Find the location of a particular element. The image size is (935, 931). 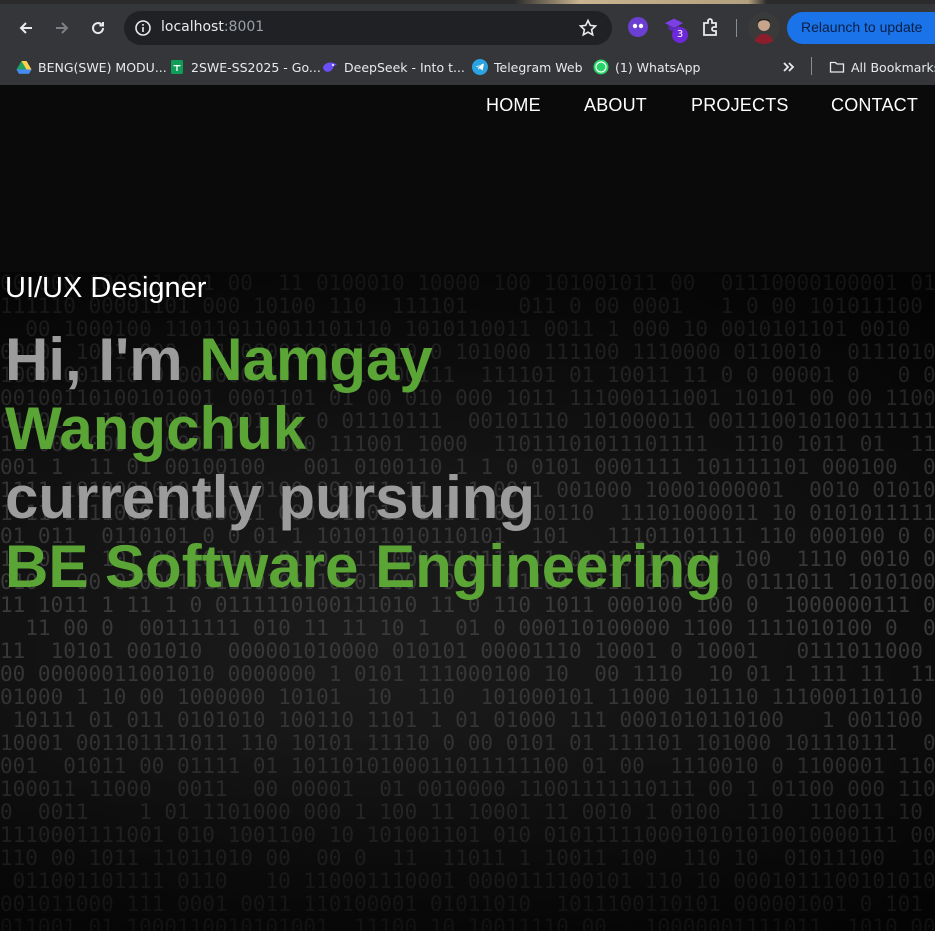

double-chevron-right-icon is located at coordinates (789, 67).